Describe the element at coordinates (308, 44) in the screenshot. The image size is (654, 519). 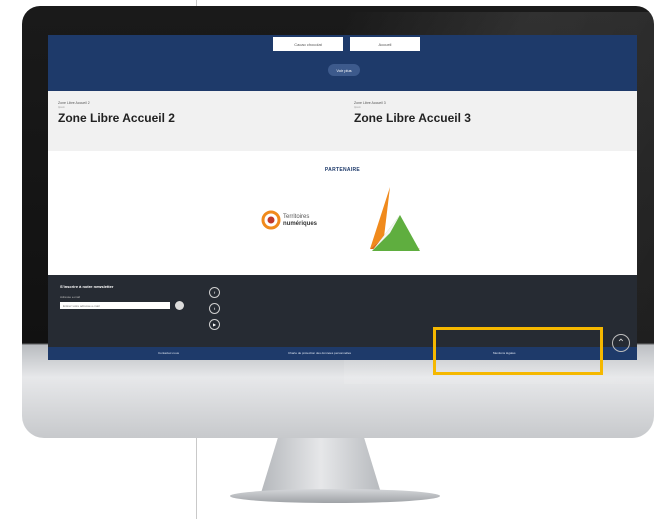
I see `hero-button-1: Cacao chocolat` at that location.